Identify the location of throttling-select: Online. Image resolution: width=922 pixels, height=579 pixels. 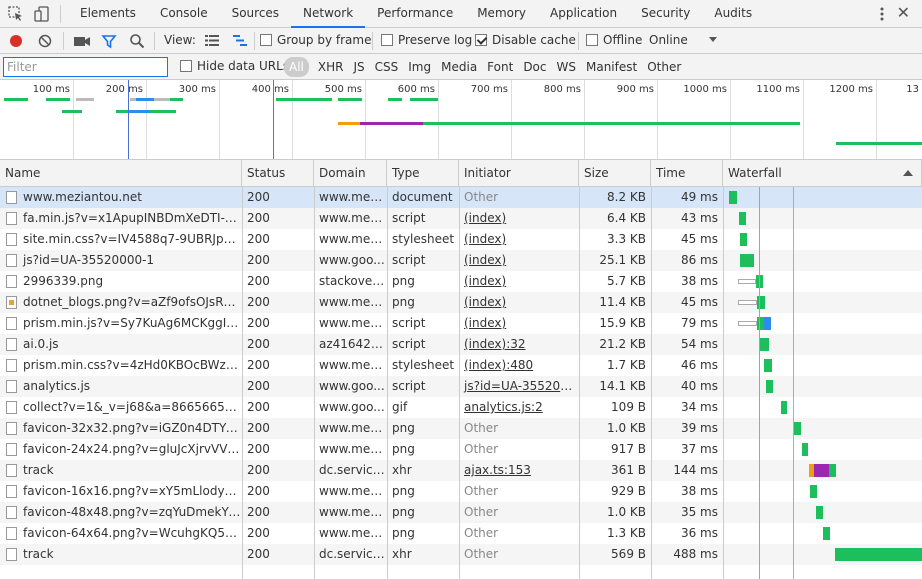
(668, 40).